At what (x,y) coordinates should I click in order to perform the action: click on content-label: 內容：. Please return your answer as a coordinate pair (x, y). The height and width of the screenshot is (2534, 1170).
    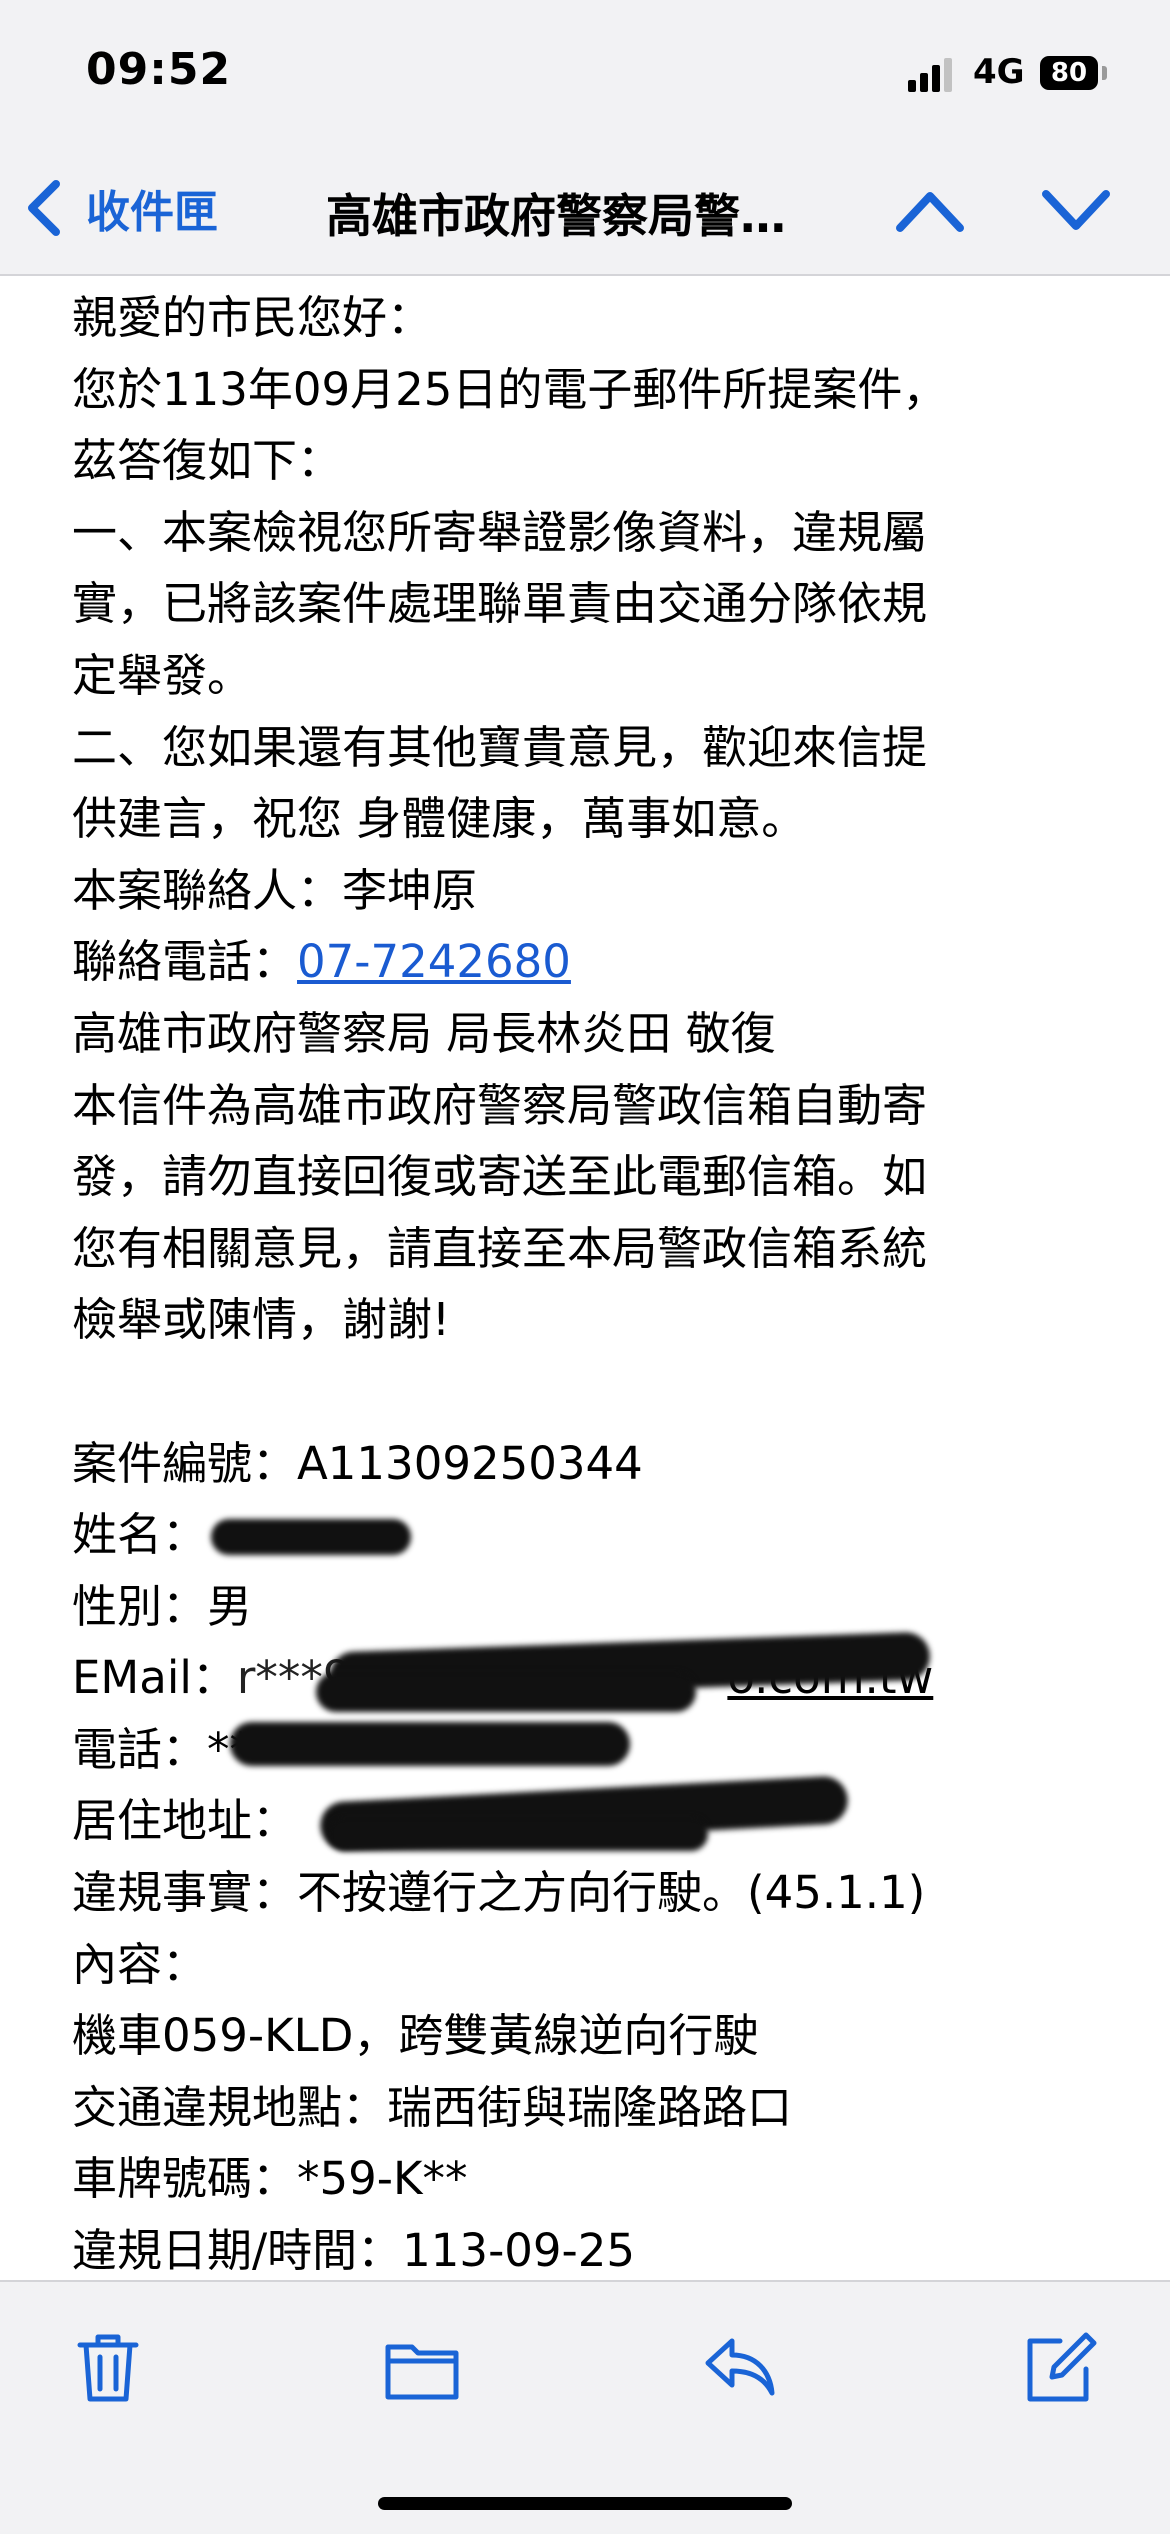
    Looking at the image, I should click on (140, 1964).